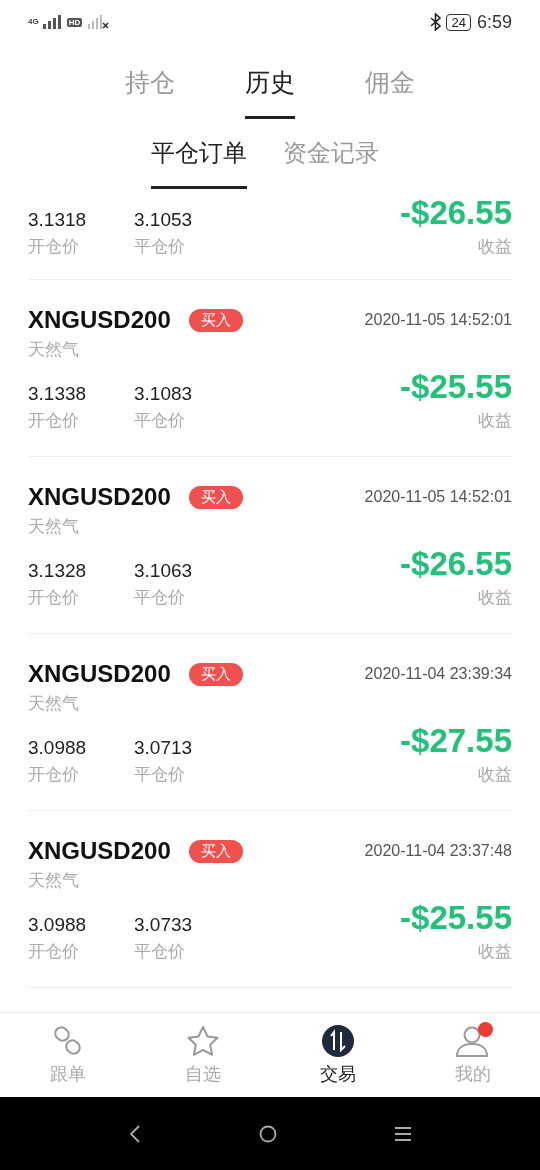 The width and height of the screenshot is (540, 1170). I want to click on profit-amount: -$27.55, so click(456, 741).